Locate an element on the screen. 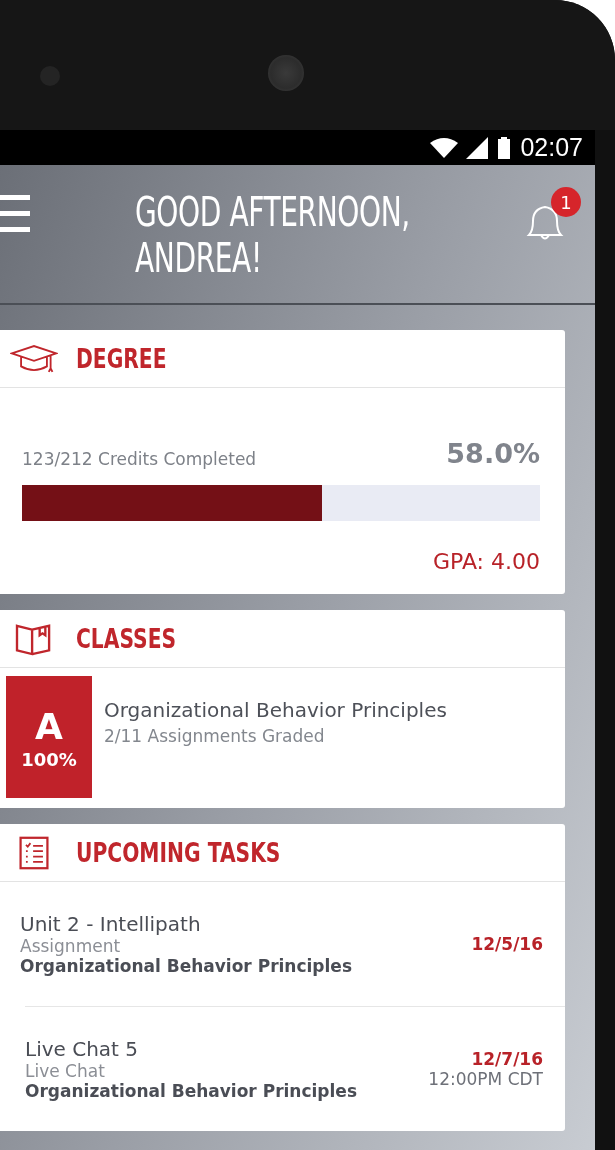  menu-icon is located at coordinates (15, 214).